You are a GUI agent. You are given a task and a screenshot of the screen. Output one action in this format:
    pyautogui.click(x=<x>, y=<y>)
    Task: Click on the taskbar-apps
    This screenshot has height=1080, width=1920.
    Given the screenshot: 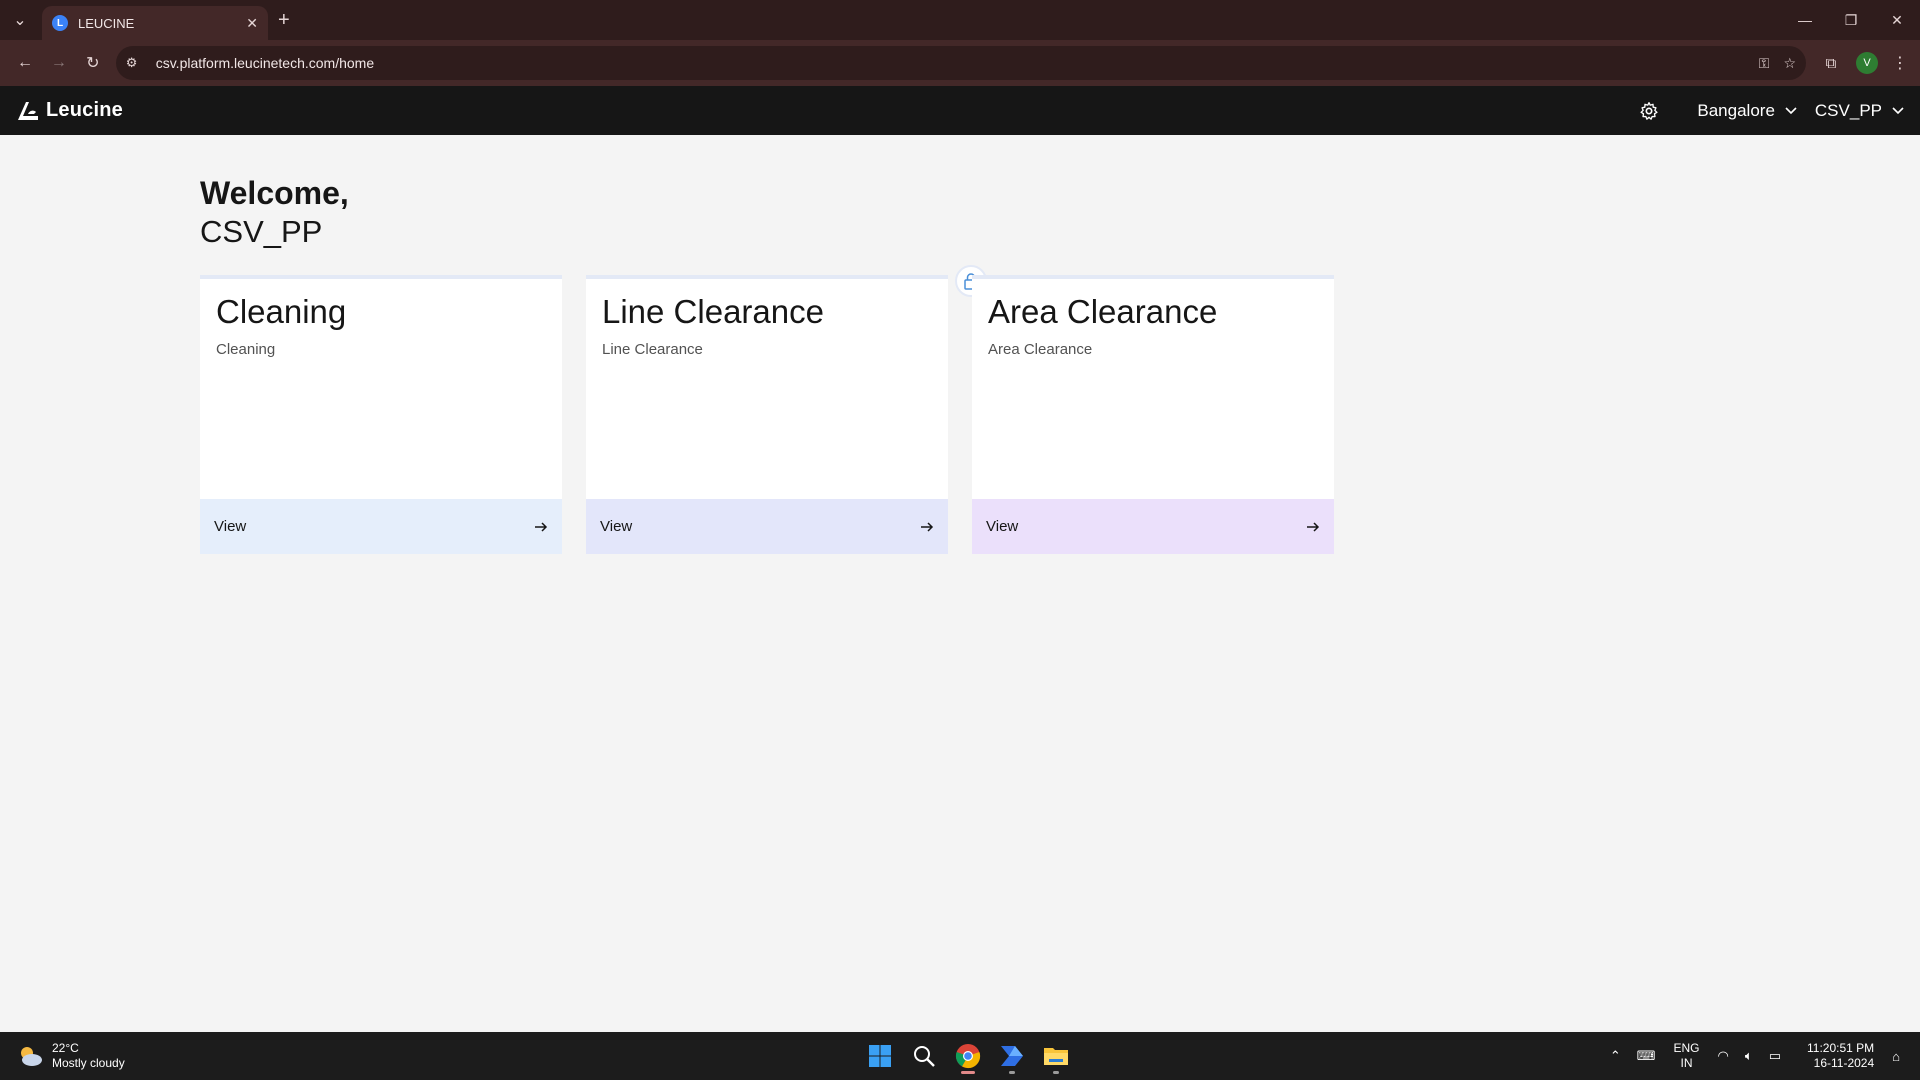 What is the action you would take?
    pyautogui.click(x=968, y=1056)
    